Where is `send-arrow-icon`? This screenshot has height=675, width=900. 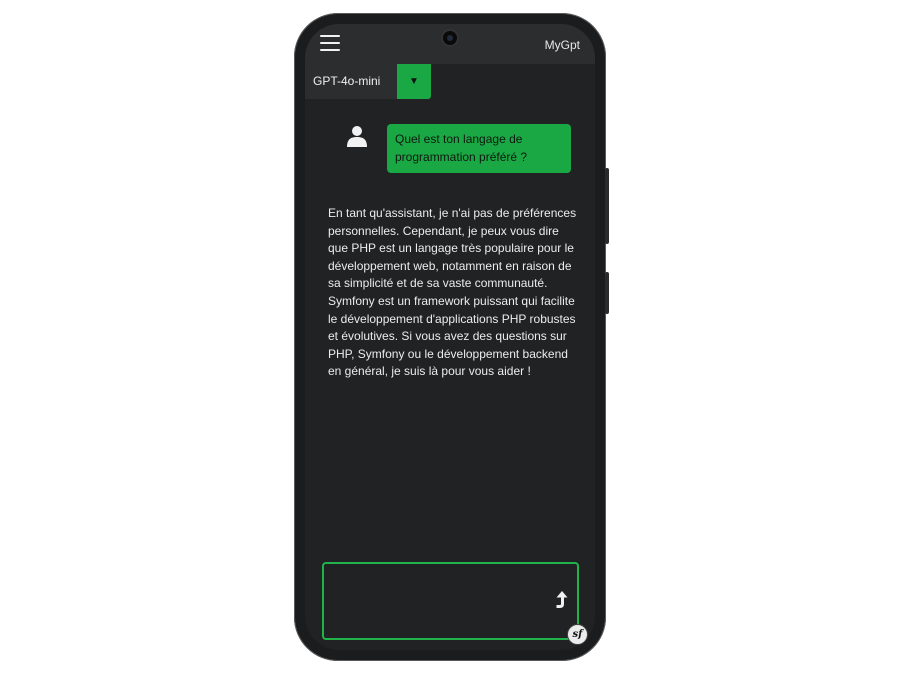 send-arrow-icon is located at coordinates (562, 600).